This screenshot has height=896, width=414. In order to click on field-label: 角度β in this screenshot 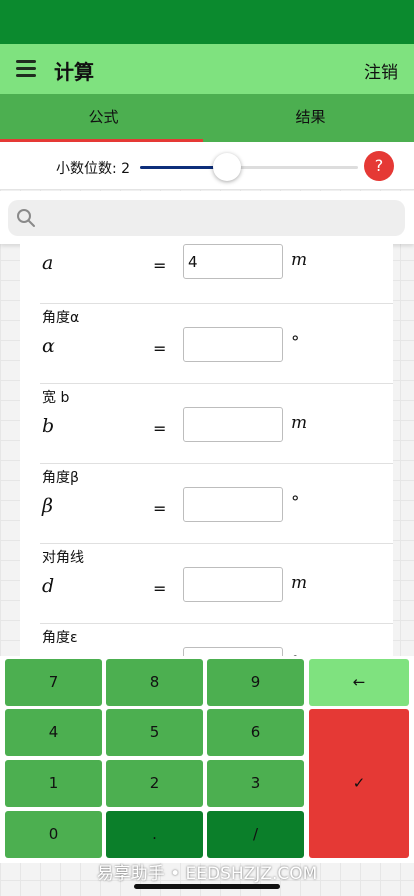, I will do `click(60, 478)`.